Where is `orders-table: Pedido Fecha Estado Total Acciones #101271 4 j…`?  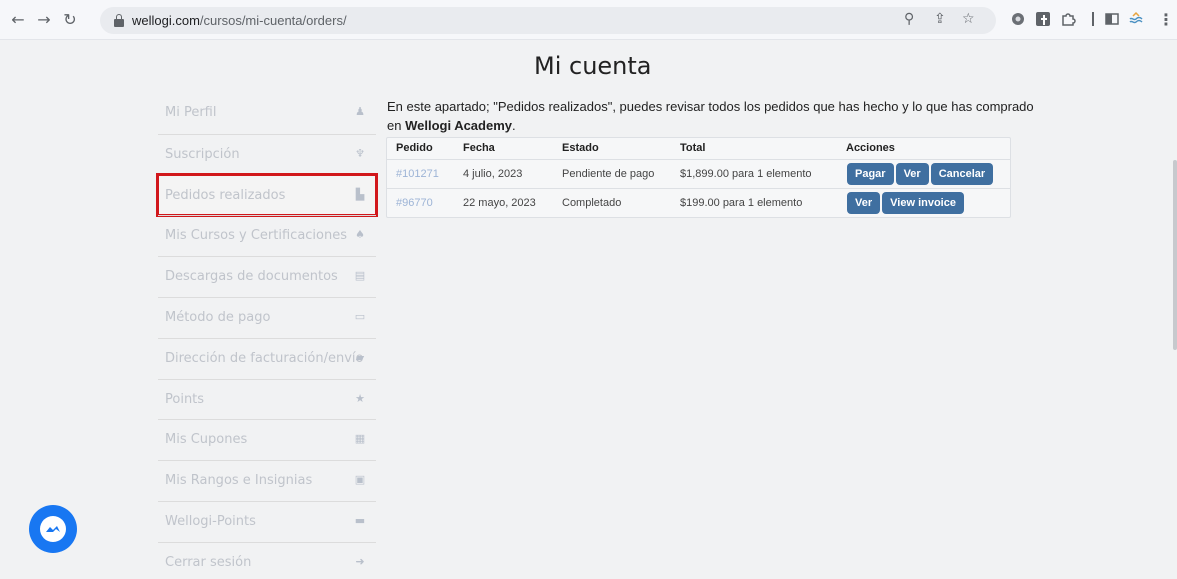
orders-table: Pedido Fecha Estado Total Acciones #101271 4 j… is located at coordinates (698, 177).